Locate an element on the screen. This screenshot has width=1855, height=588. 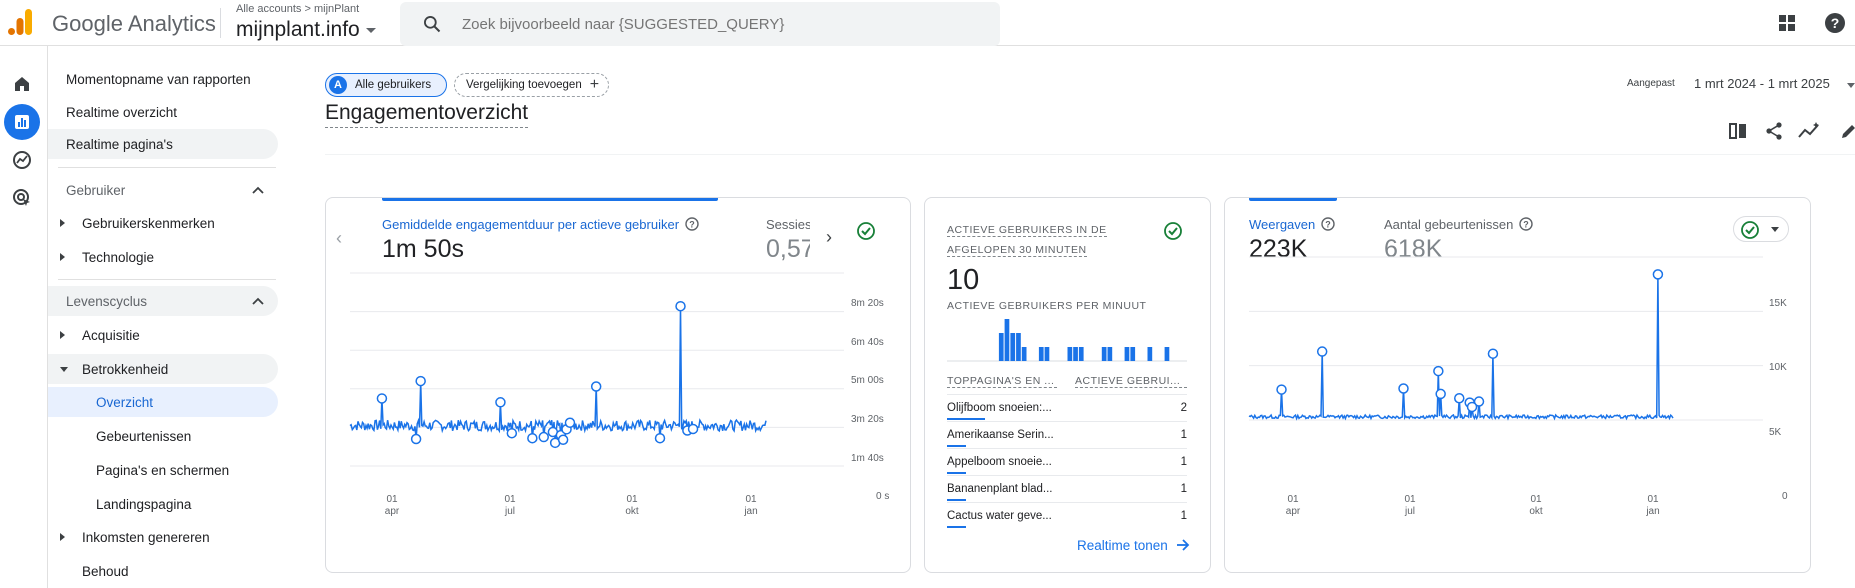
plus-icon: + is located at coordinates (594, 84).